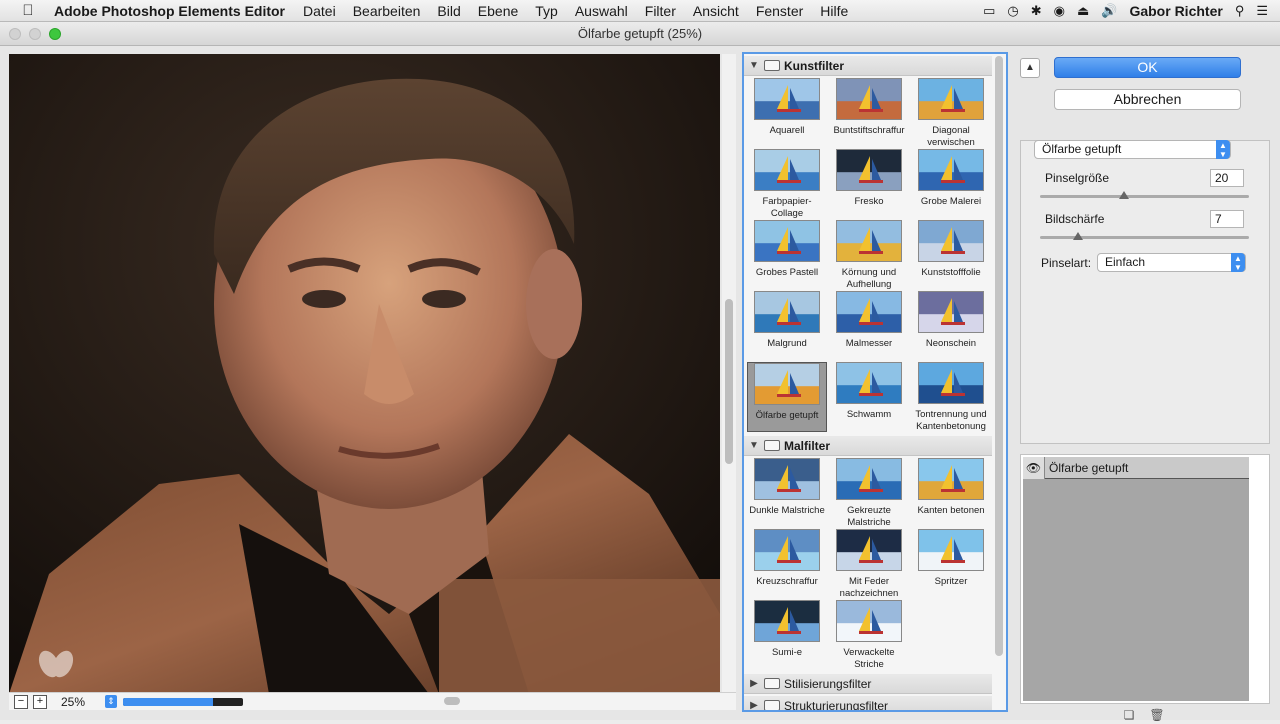 This screenshot has width=1280, height=724. What do you see at coordinates (1077, 236) in the screenshot?
I see `sharpness-slider-knob` at bounding box center [1077, 236].